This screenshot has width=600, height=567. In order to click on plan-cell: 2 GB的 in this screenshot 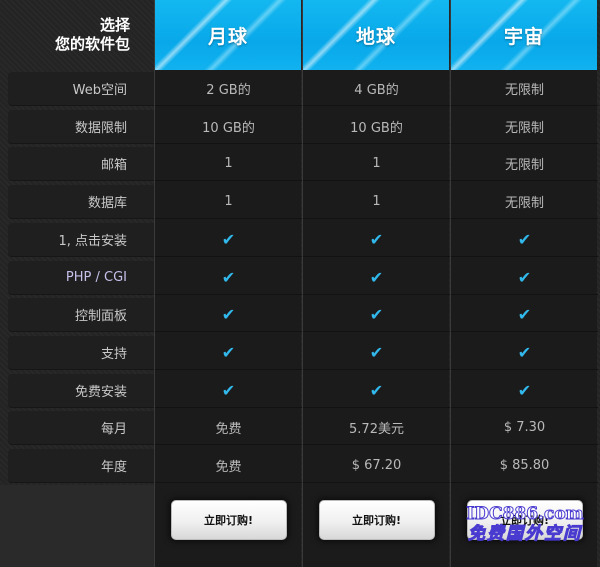, I will do `click(228, 89)`.